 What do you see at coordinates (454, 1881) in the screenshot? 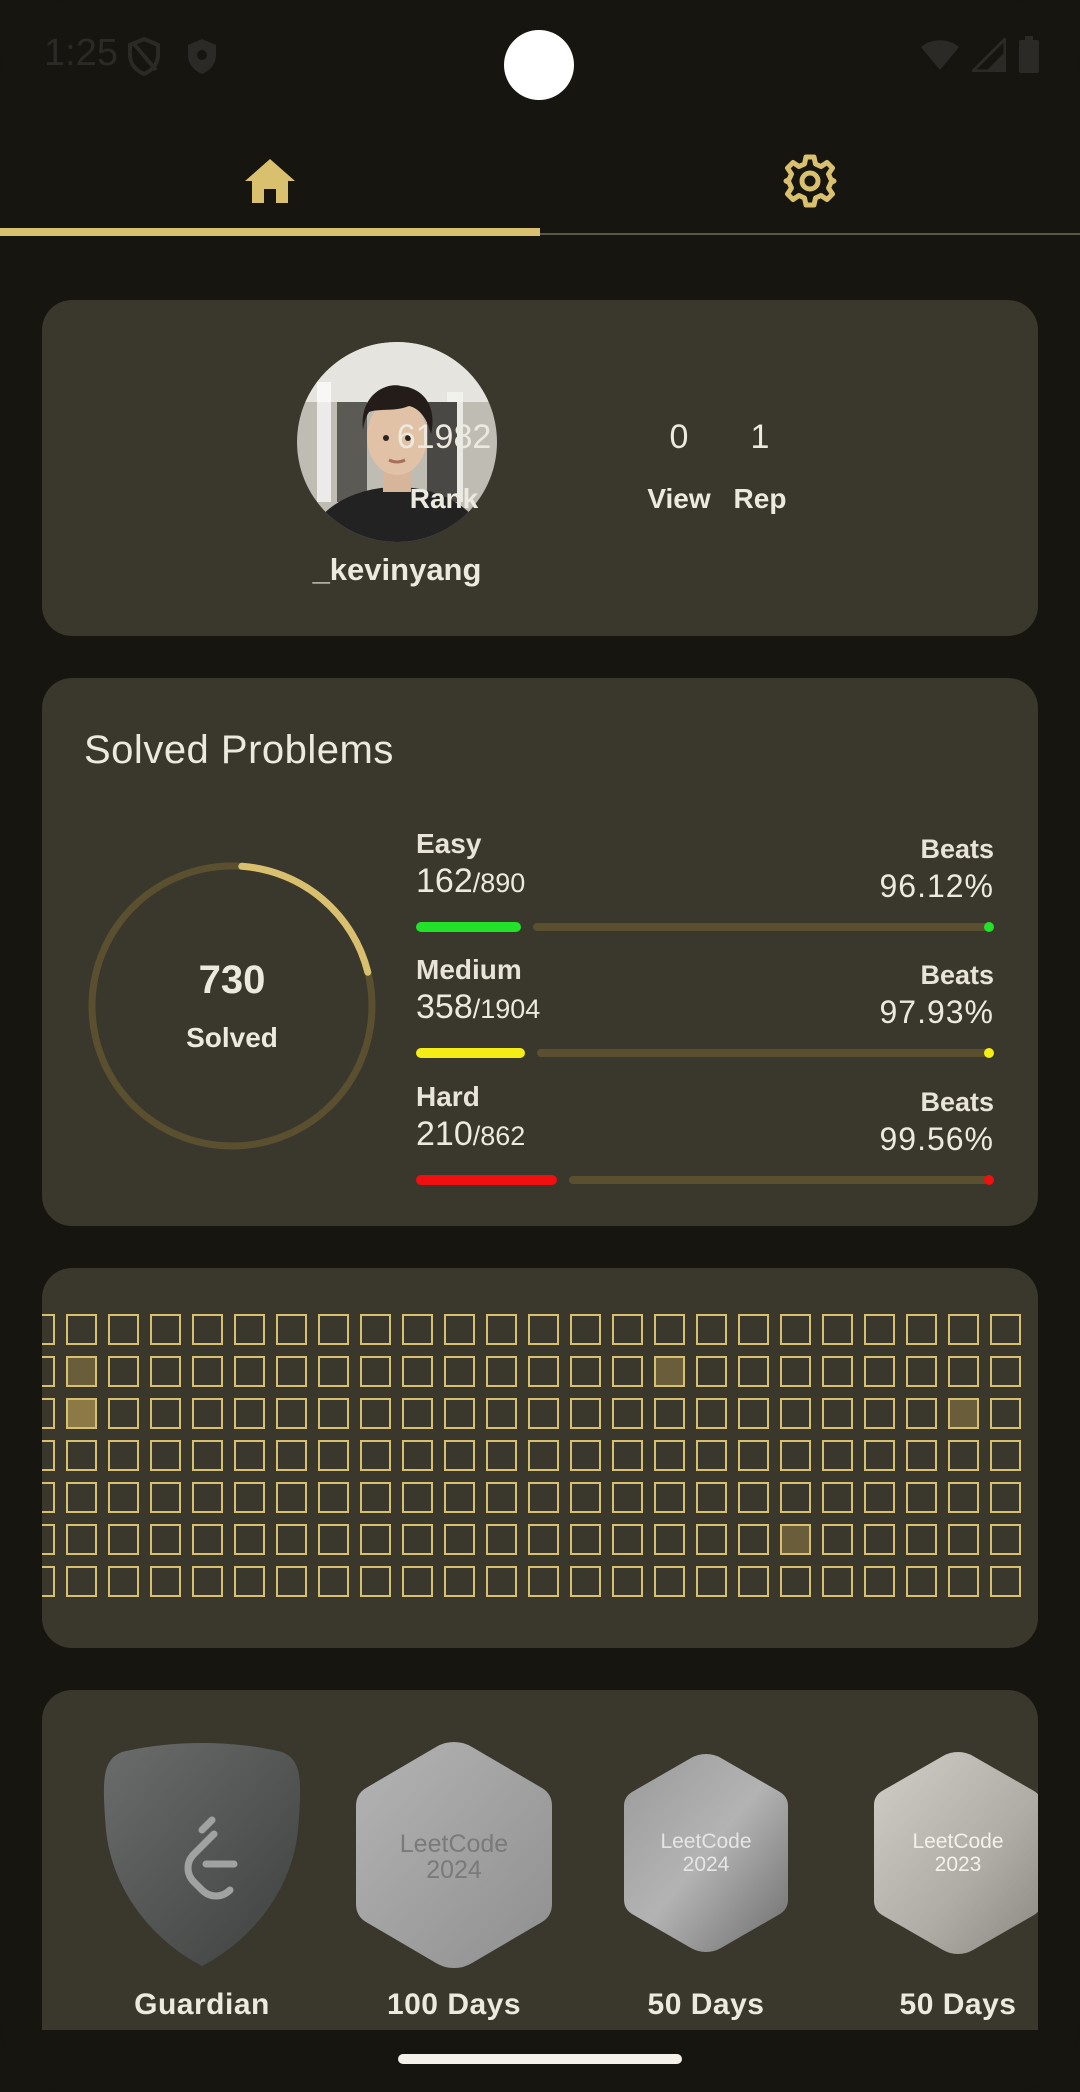
I see `badge-100-days: LeetCode 2024 100 Days` at bounding box center [454, 1881].